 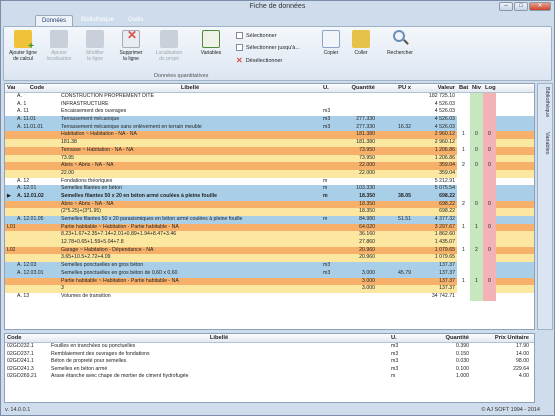 What do you see at coordinates (59, 46) in the screenshot?
I see `add-localisation-button: Ajouter localisation` at bounding box center [59, 46].